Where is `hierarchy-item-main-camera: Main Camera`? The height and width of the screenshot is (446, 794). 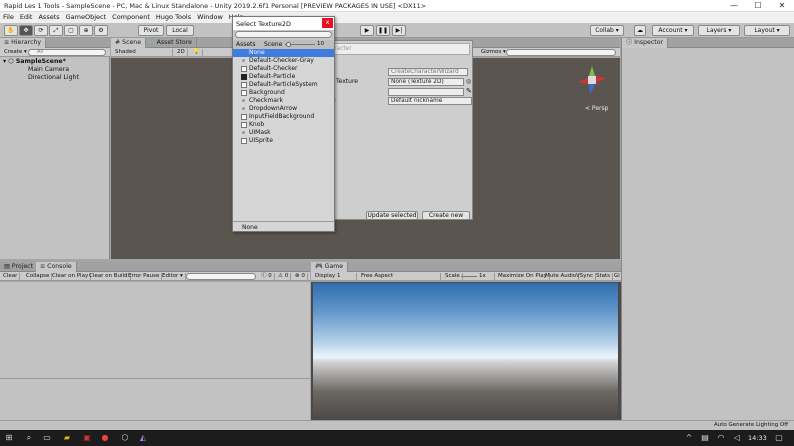
hierarchy-item-main-camera: Main Camera is located at coordinates (48, 69).